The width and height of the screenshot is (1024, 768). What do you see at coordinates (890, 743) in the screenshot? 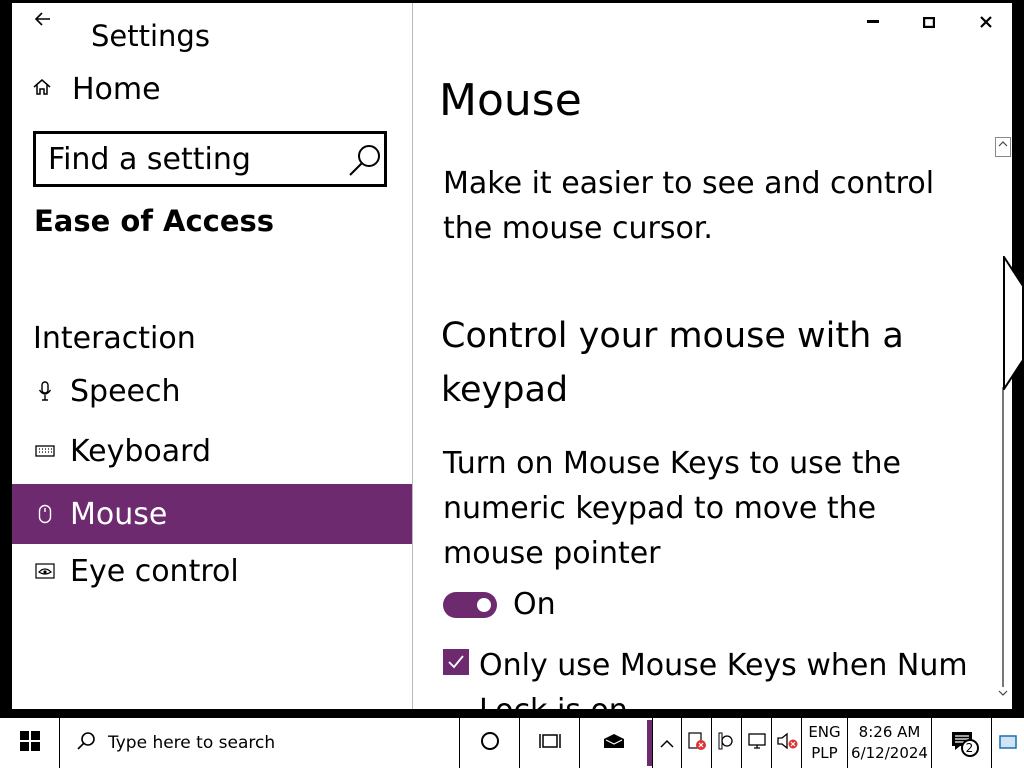
I see `clock-button: 8:26 AM 6/12/2024` at bounding box center [890, 743].